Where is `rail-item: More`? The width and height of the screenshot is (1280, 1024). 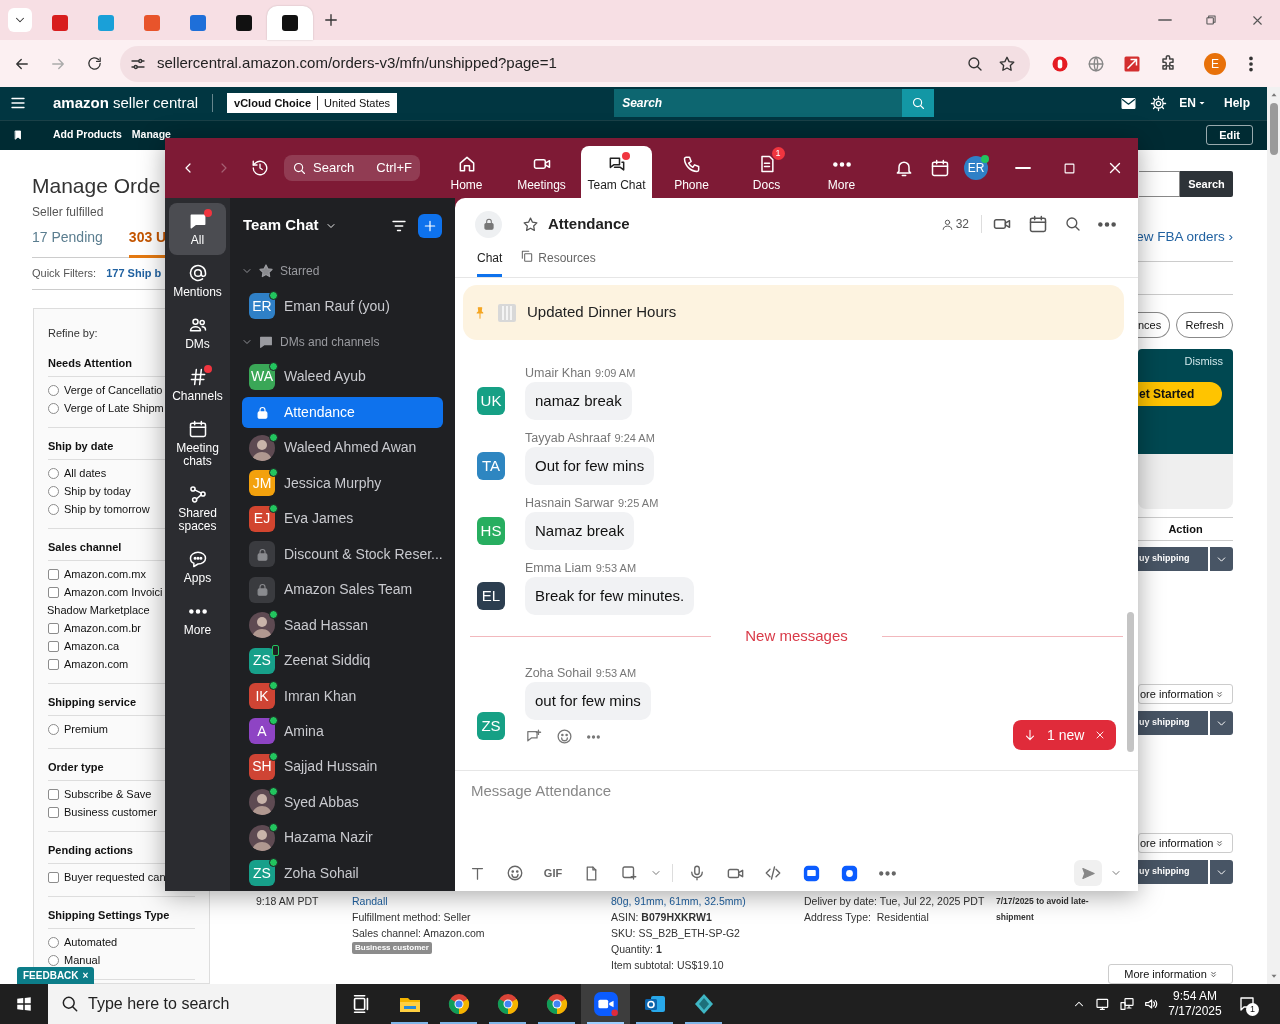 rail-item: More is located at coordinates (197, 619).